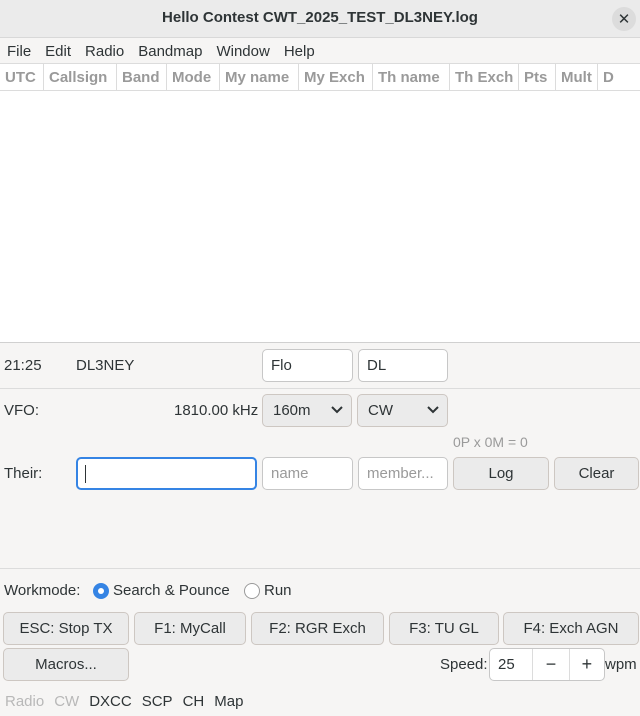 The width and height of the screenshot is (640, 716). I want to click on tab-cw: CW, so click(66, 702).